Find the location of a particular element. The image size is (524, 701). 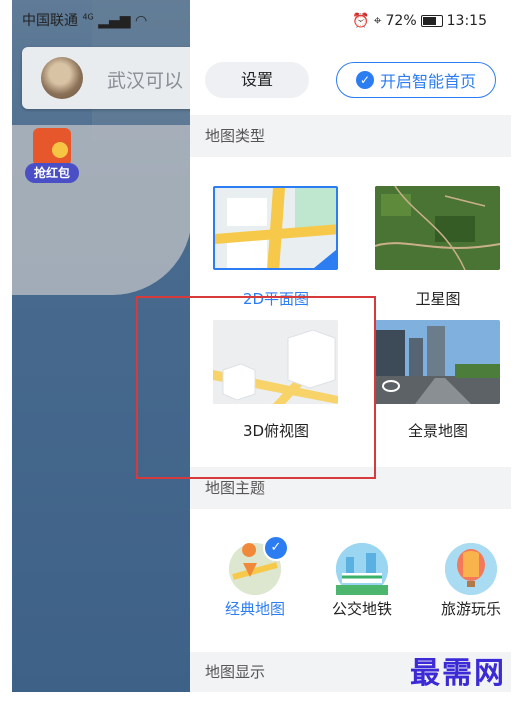

theme-selected-check-icon: ✓ is located at coordinates (276, 548).